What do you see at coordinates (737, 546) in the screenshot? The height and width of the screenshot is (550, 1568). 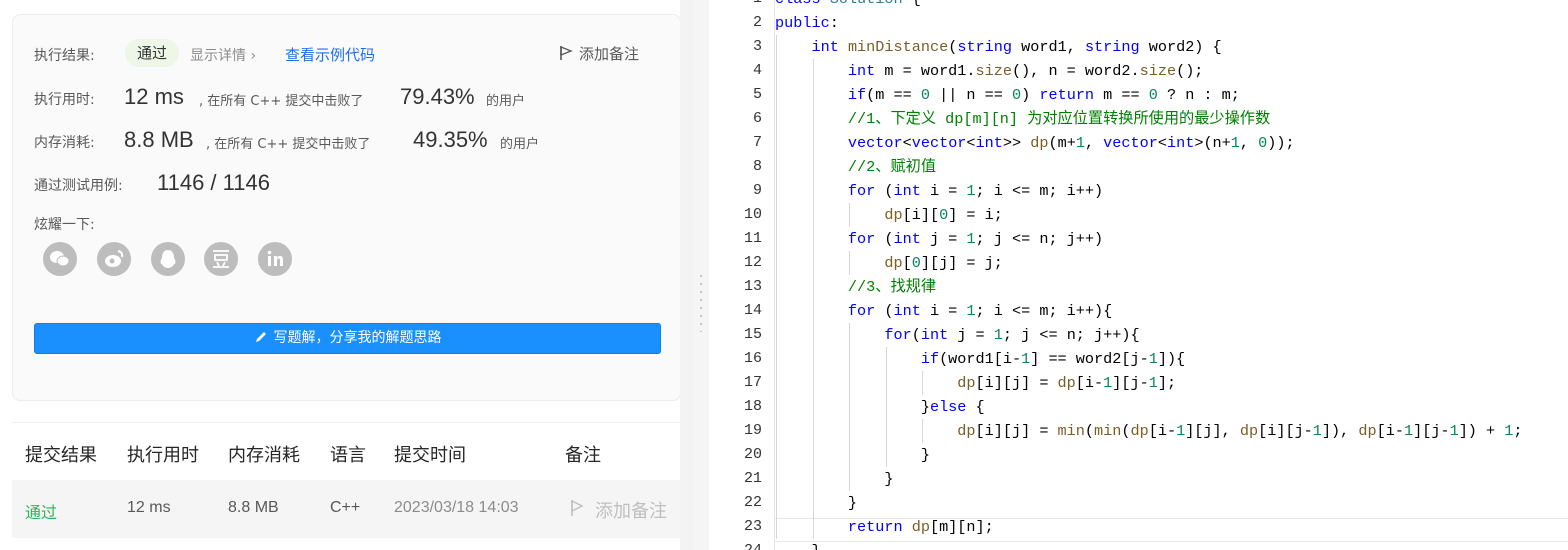 I see `line-number: 24` at bounding box center [737, 546].